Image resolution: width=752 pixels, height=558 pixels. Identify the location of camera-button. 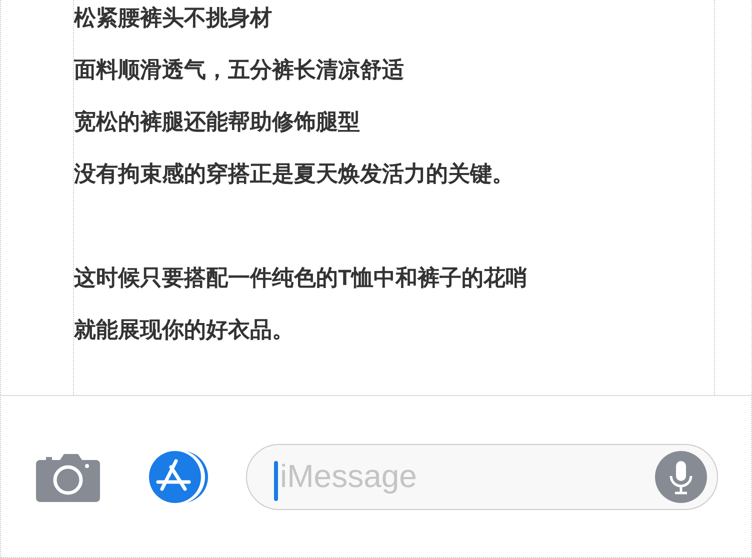
(68, 477).